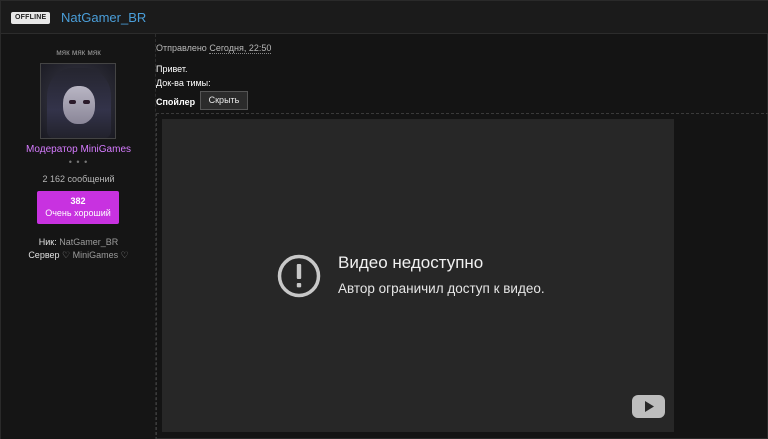  I want to click on reputation-box: 382 Очень хороший, so click(78, 207).